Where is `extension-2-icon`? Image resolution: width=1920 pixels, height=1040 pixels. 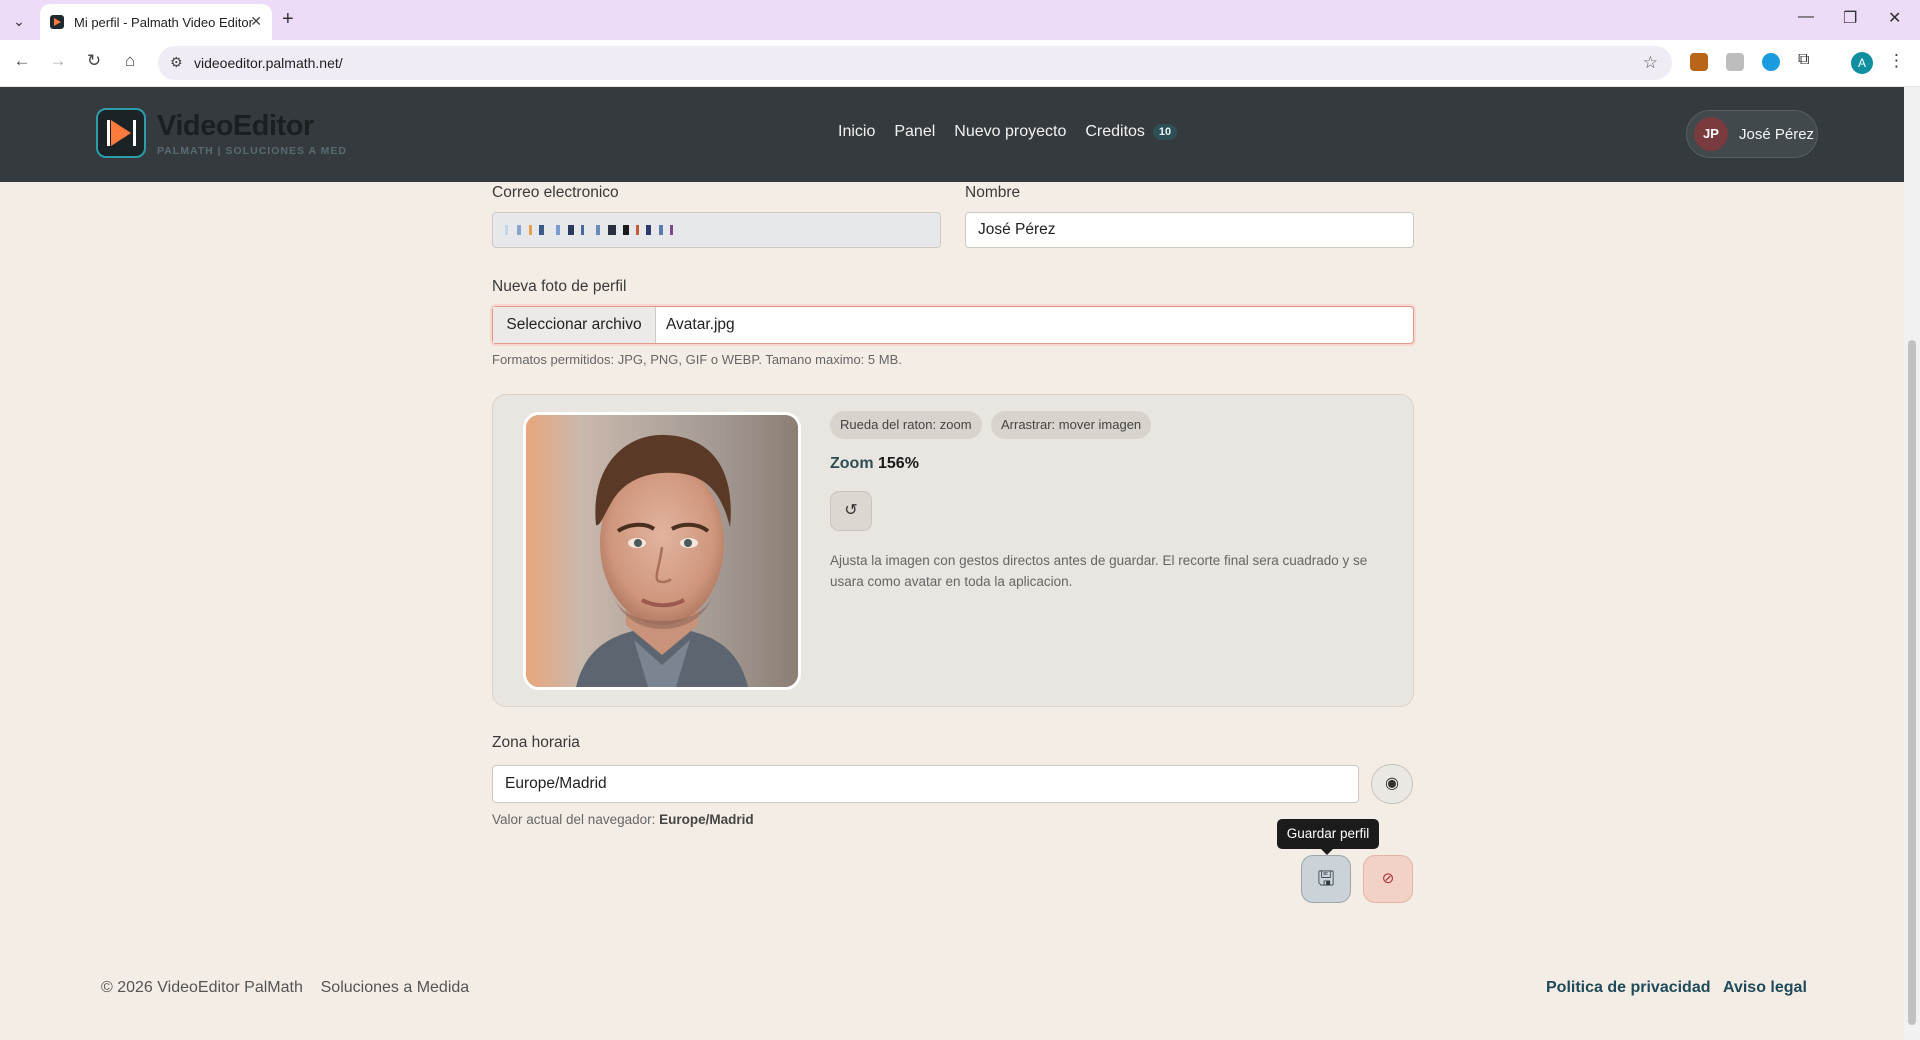 extension-2-icon is located at coordinates (1735, 62).